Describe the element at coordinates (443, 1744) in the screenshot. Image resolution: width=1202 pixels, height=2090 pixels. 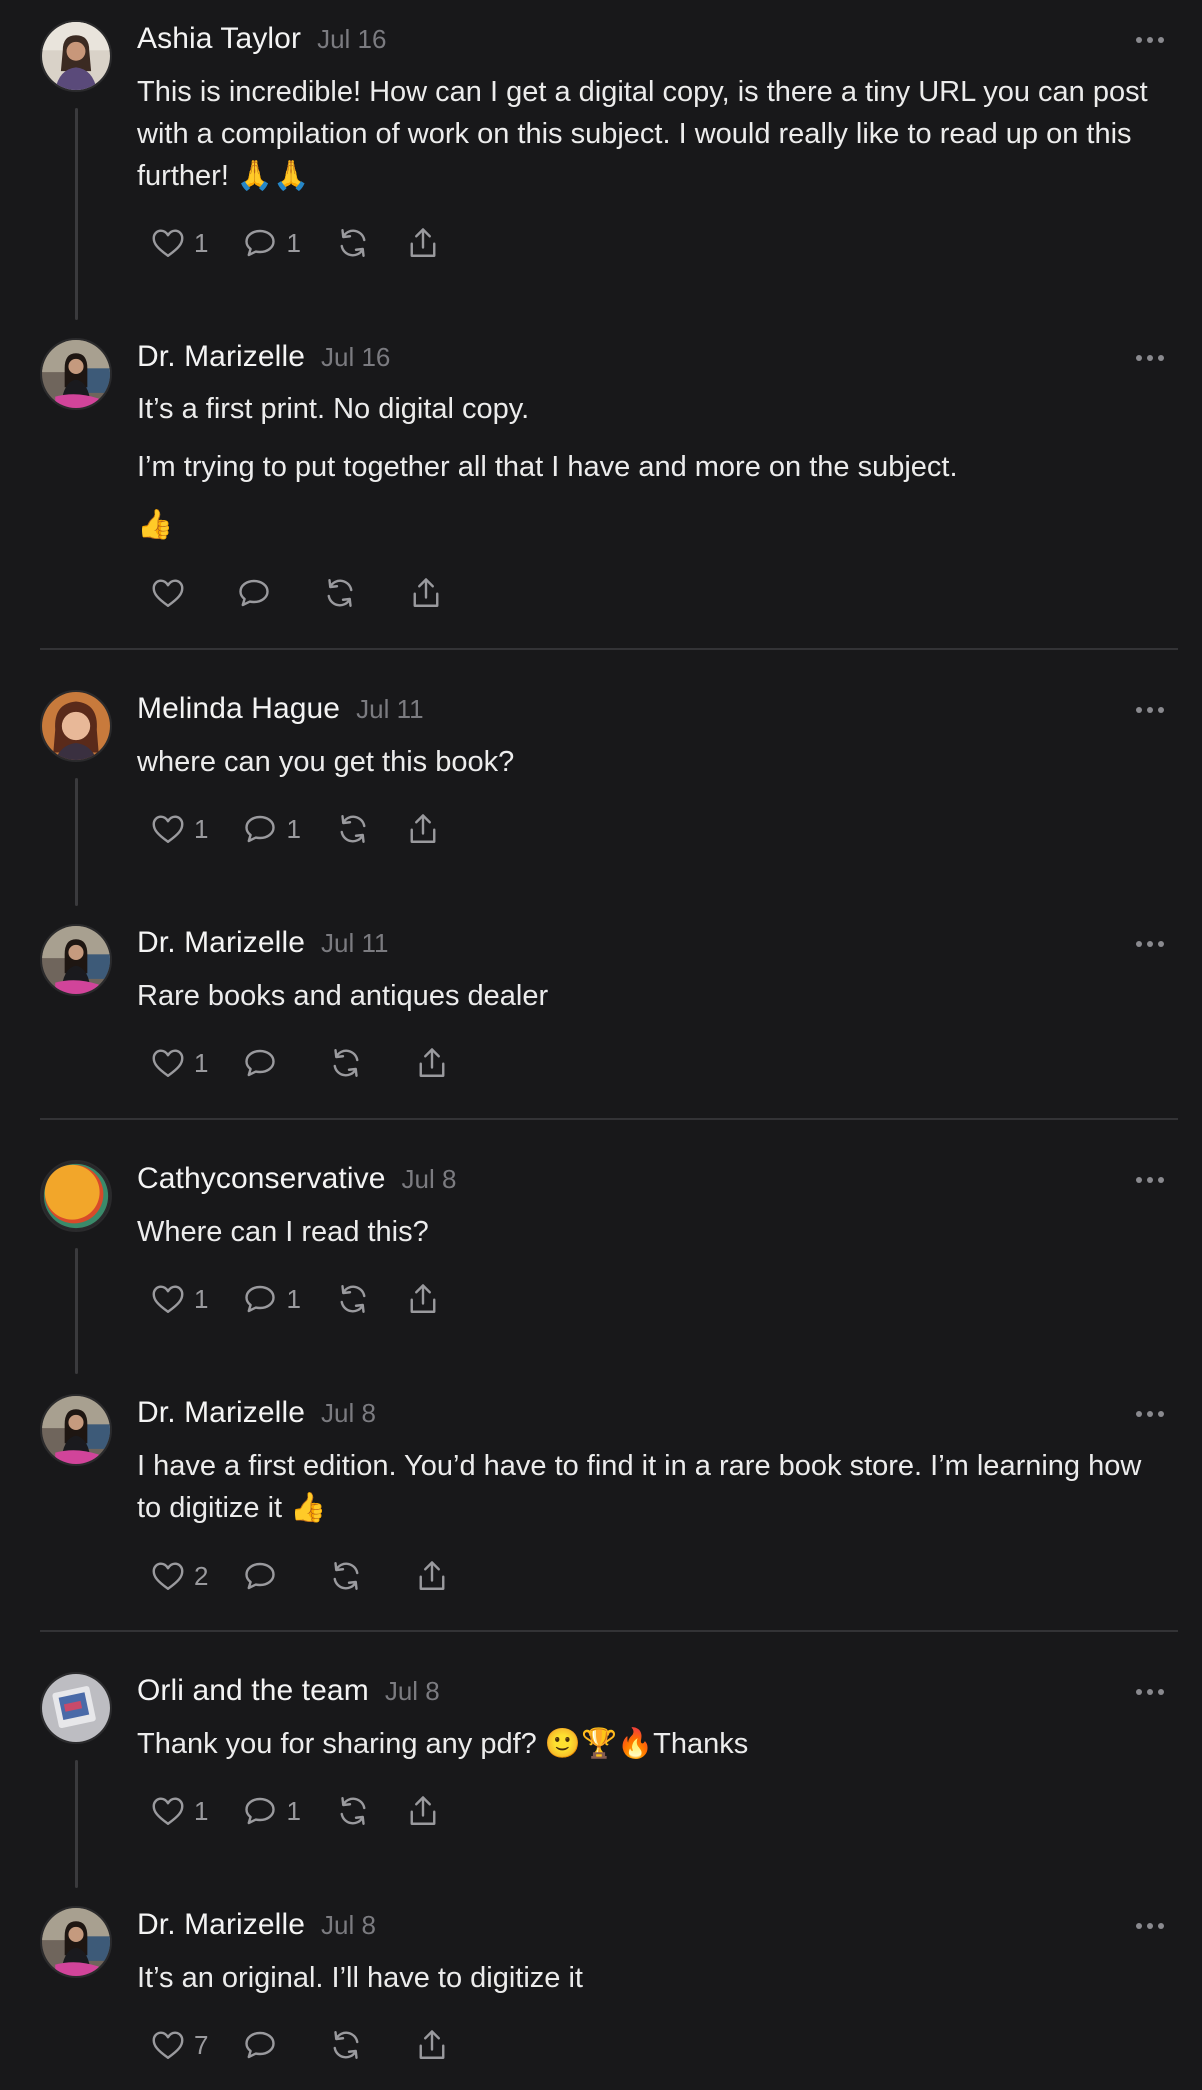
I see `comment-paragraph: Thank you for sharing any pdf? 🙂🏆🔥Thanks` at that location.